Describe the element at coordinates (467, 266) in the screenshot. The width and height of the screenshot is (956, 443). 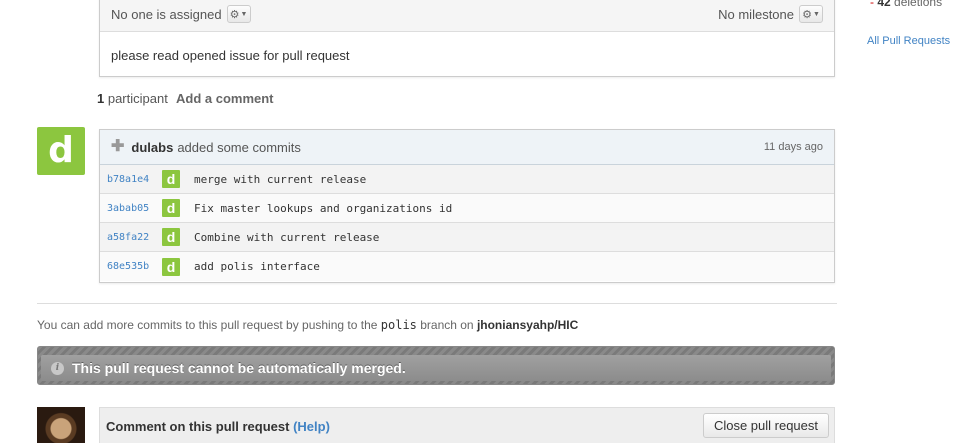
I see `commit-row: 68e535b d add polis interface` at that location.